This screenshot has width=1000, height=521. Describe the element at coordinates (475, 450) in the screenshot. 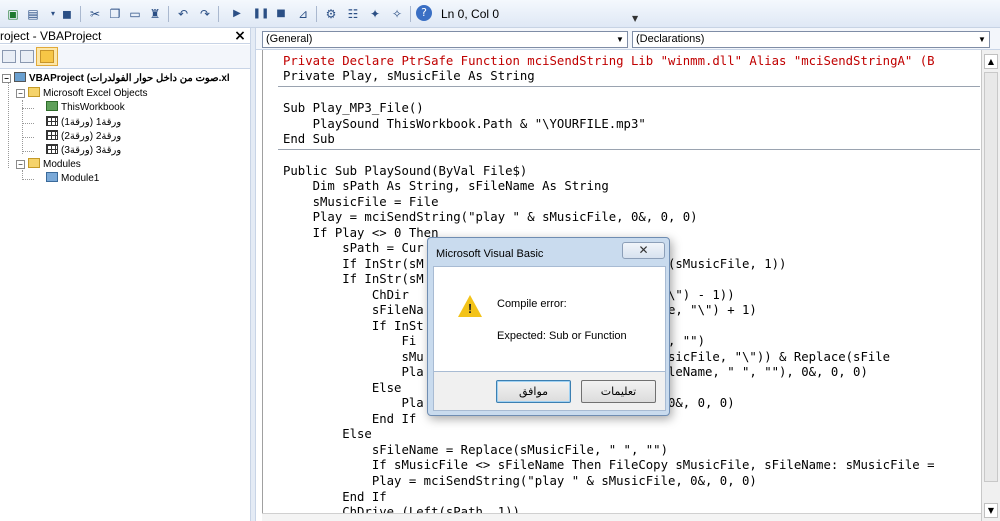

I see `code-line: sFileName = Replace(sMusicFile, " ", "")` at that location.